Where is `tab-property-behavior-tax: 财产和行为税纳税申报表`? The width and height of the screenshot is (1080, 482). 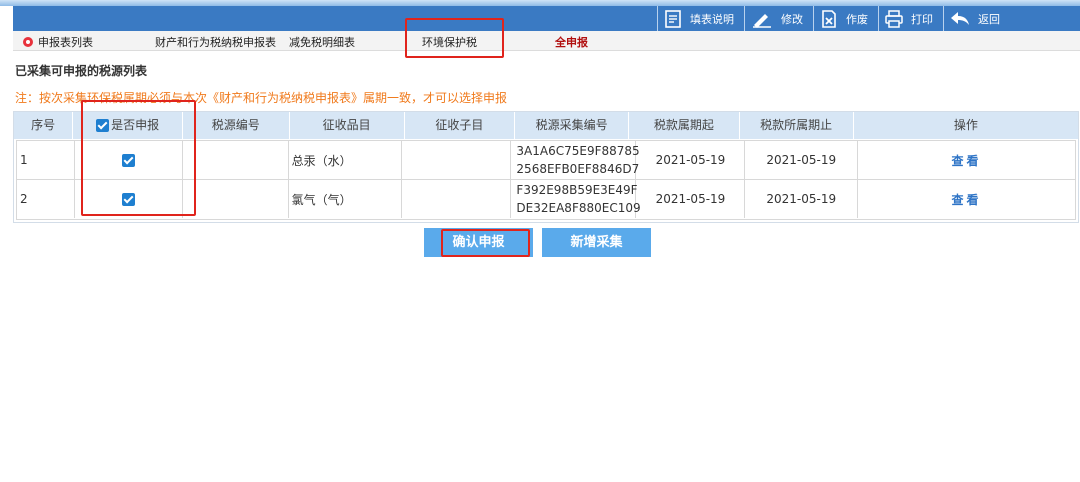
tab-property-behavior-tax: 财产和行为税纳税申报表 is located at coordinates (215, 42).